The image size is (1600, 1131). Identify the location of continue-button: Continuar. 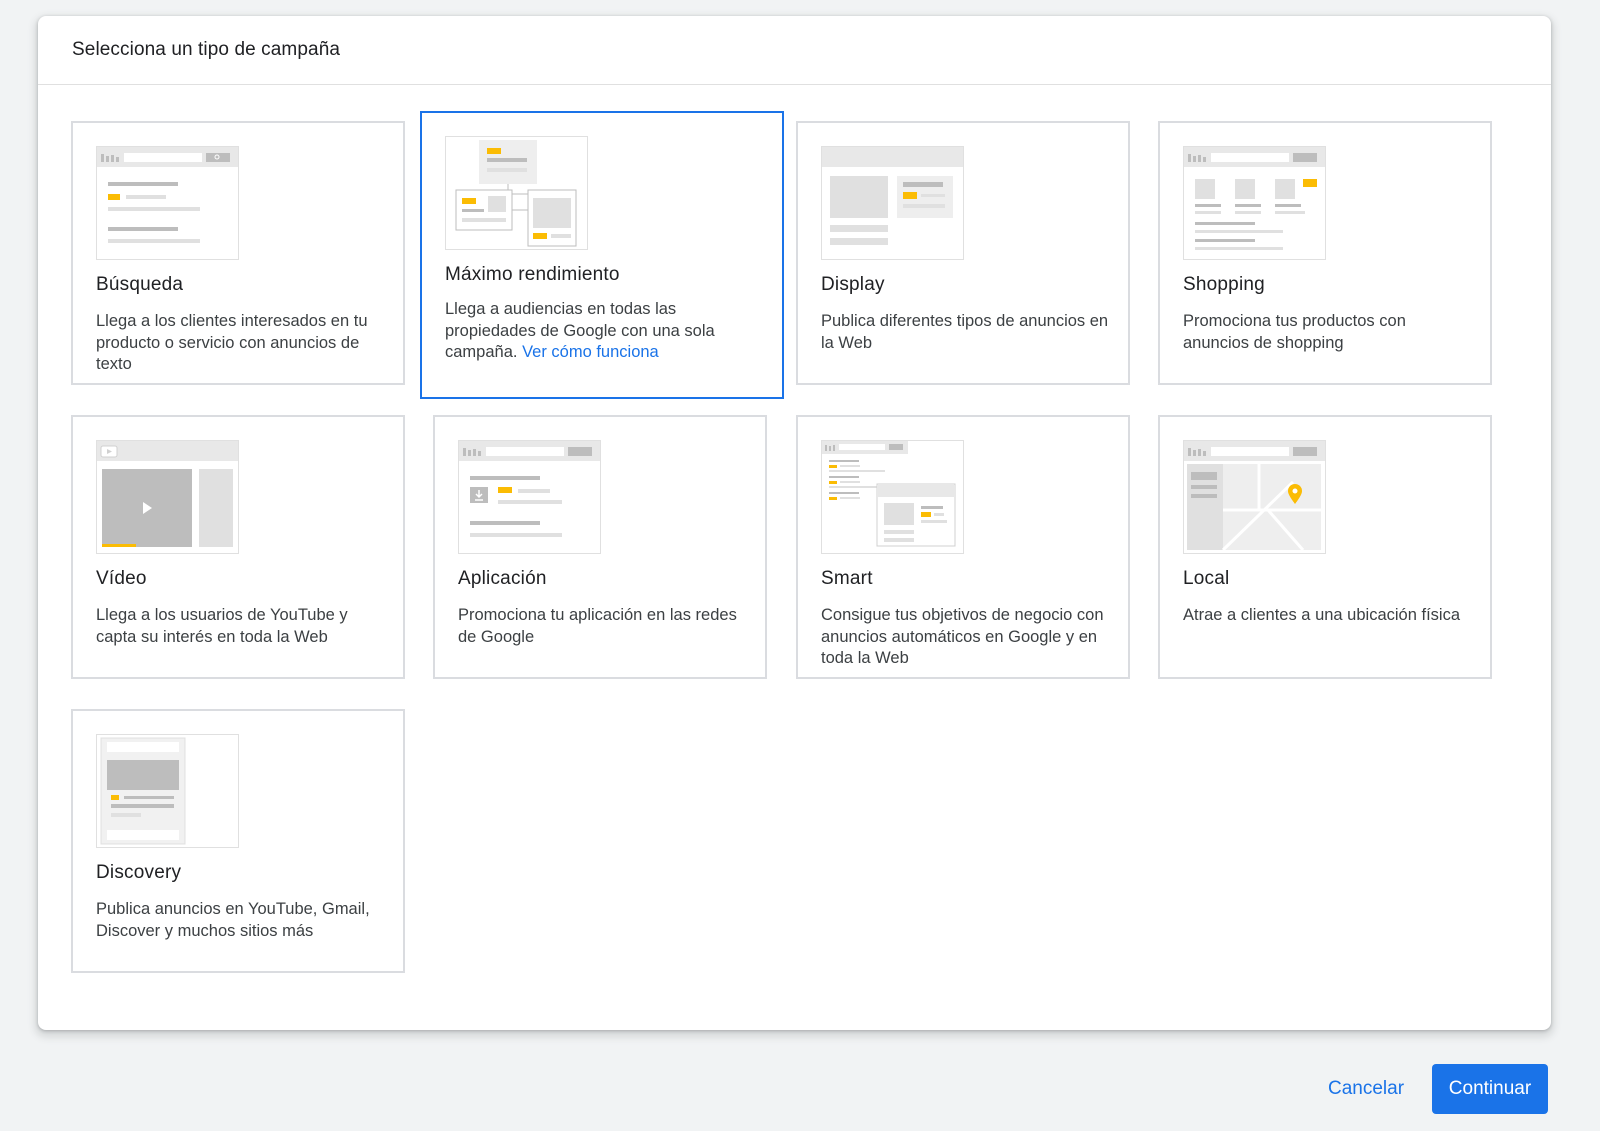
(1490, 1089).